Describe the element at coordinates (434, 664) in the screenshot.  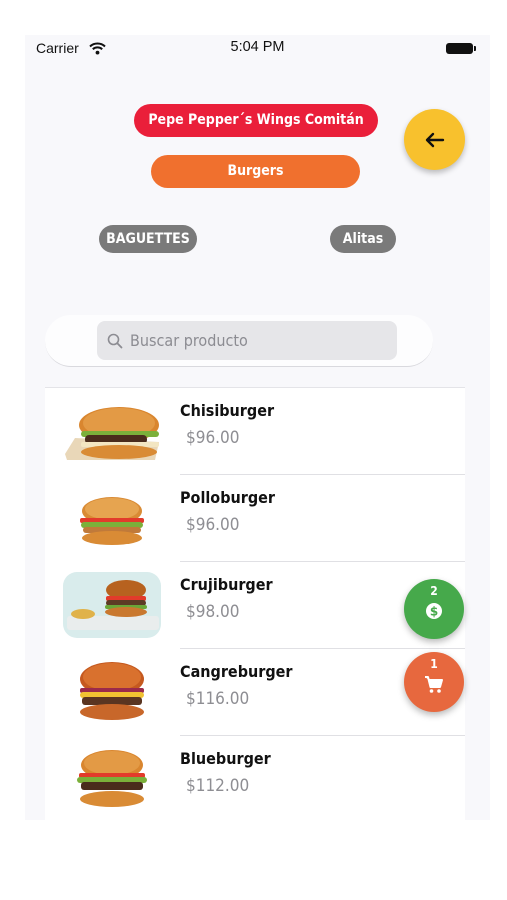
I see `cart-count-badge: 1` at that location.